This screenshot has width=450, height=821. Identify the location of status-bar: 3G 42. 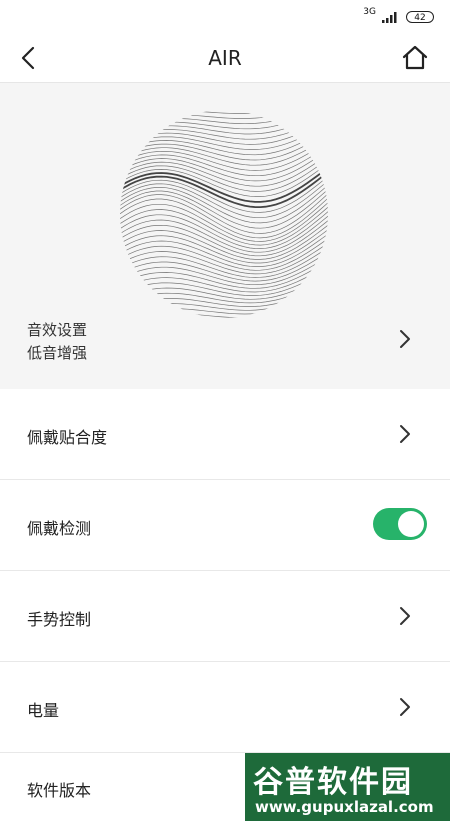
(225, 17).